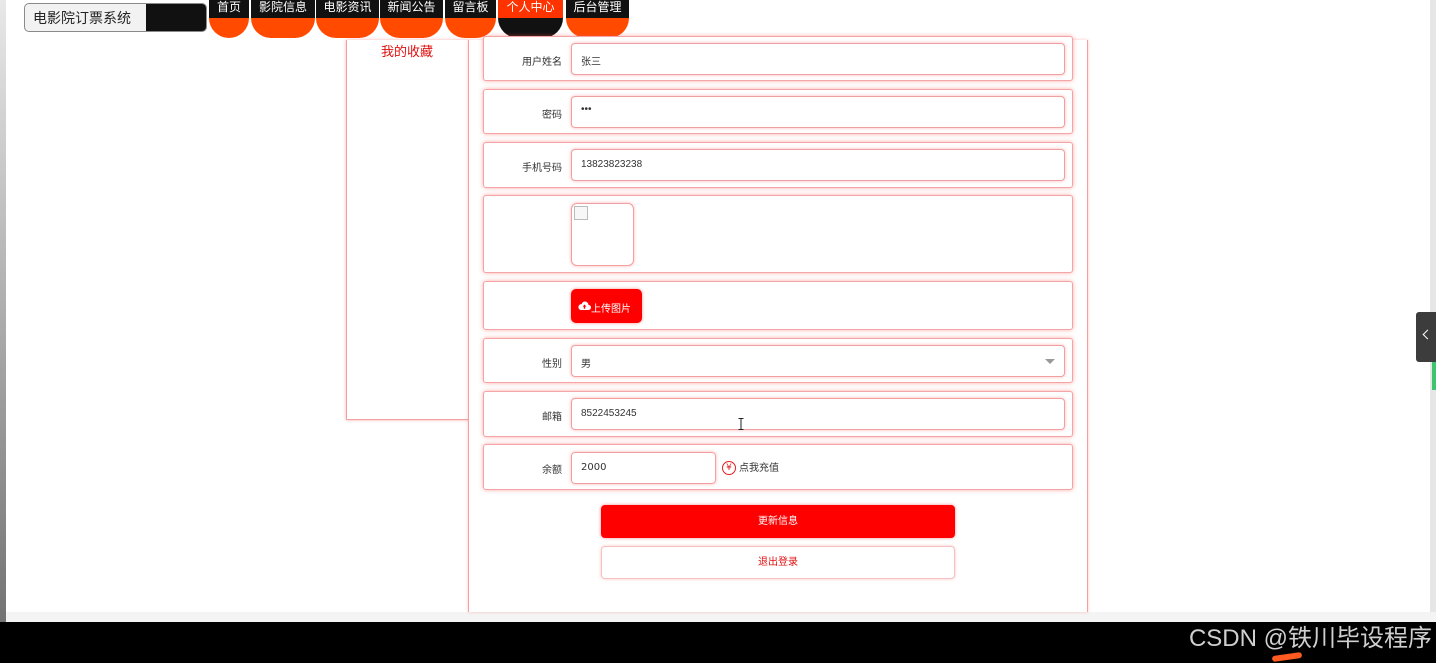 The image size is (1436, 663). What do you see at coordinates (597, 19) in the screenshot?
I see `nav-item-admin: 后台管理` at bounding box center [597, 19].